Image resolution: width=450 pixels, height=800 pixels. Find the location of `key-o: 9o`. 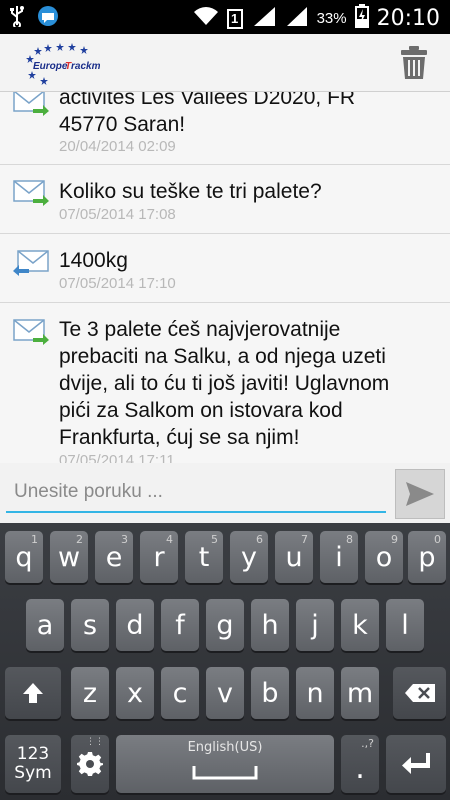

key-o: 9o is located at coordinates (384, 557).